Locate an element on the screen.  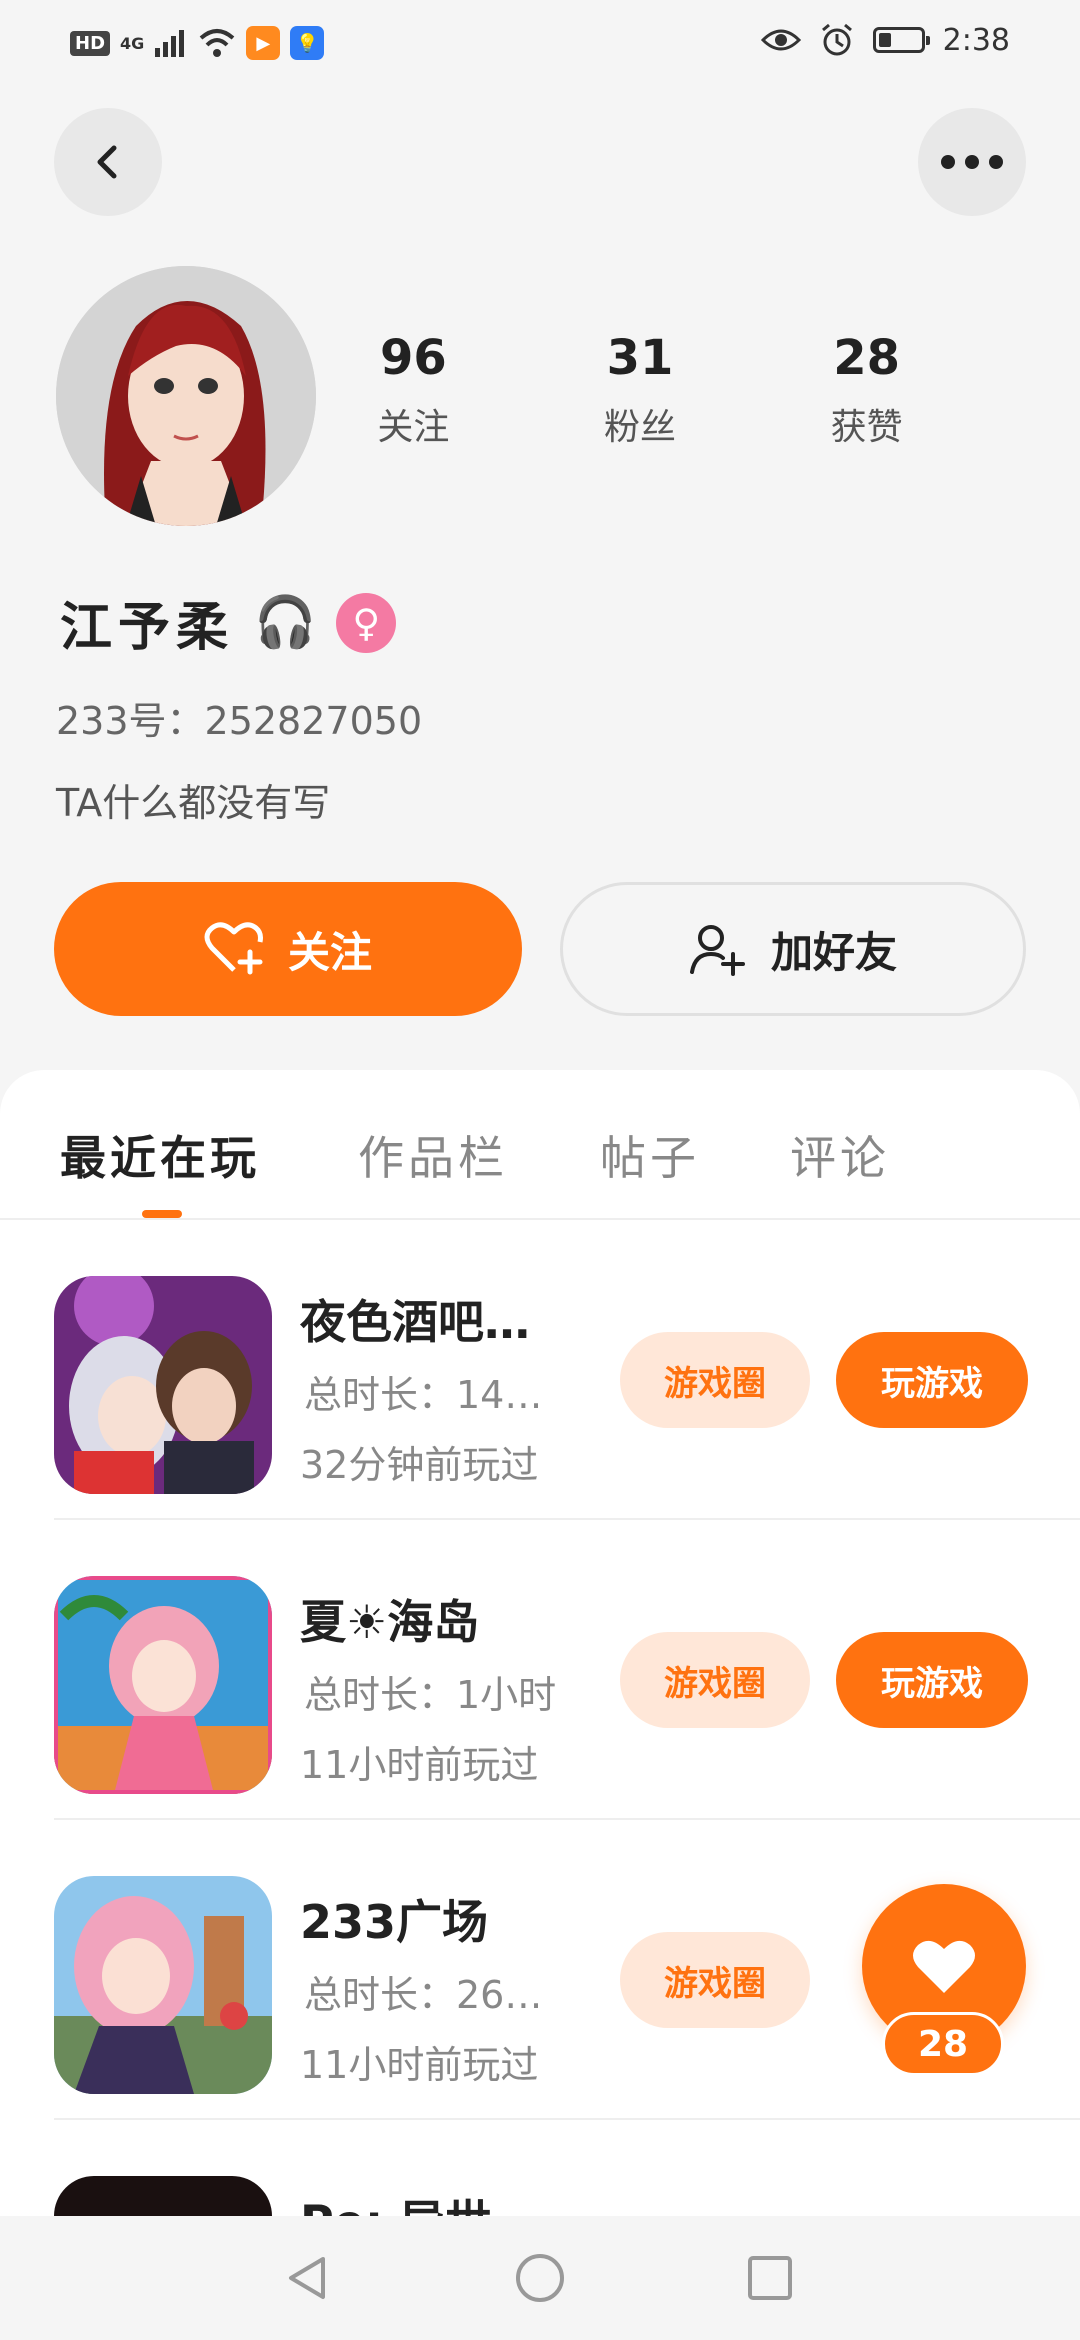
list-item: 夜色酒吧… 总时长：14… 32分钟前玩过 游戏圈 玩游戏 is located at coordinates (540, 1370).